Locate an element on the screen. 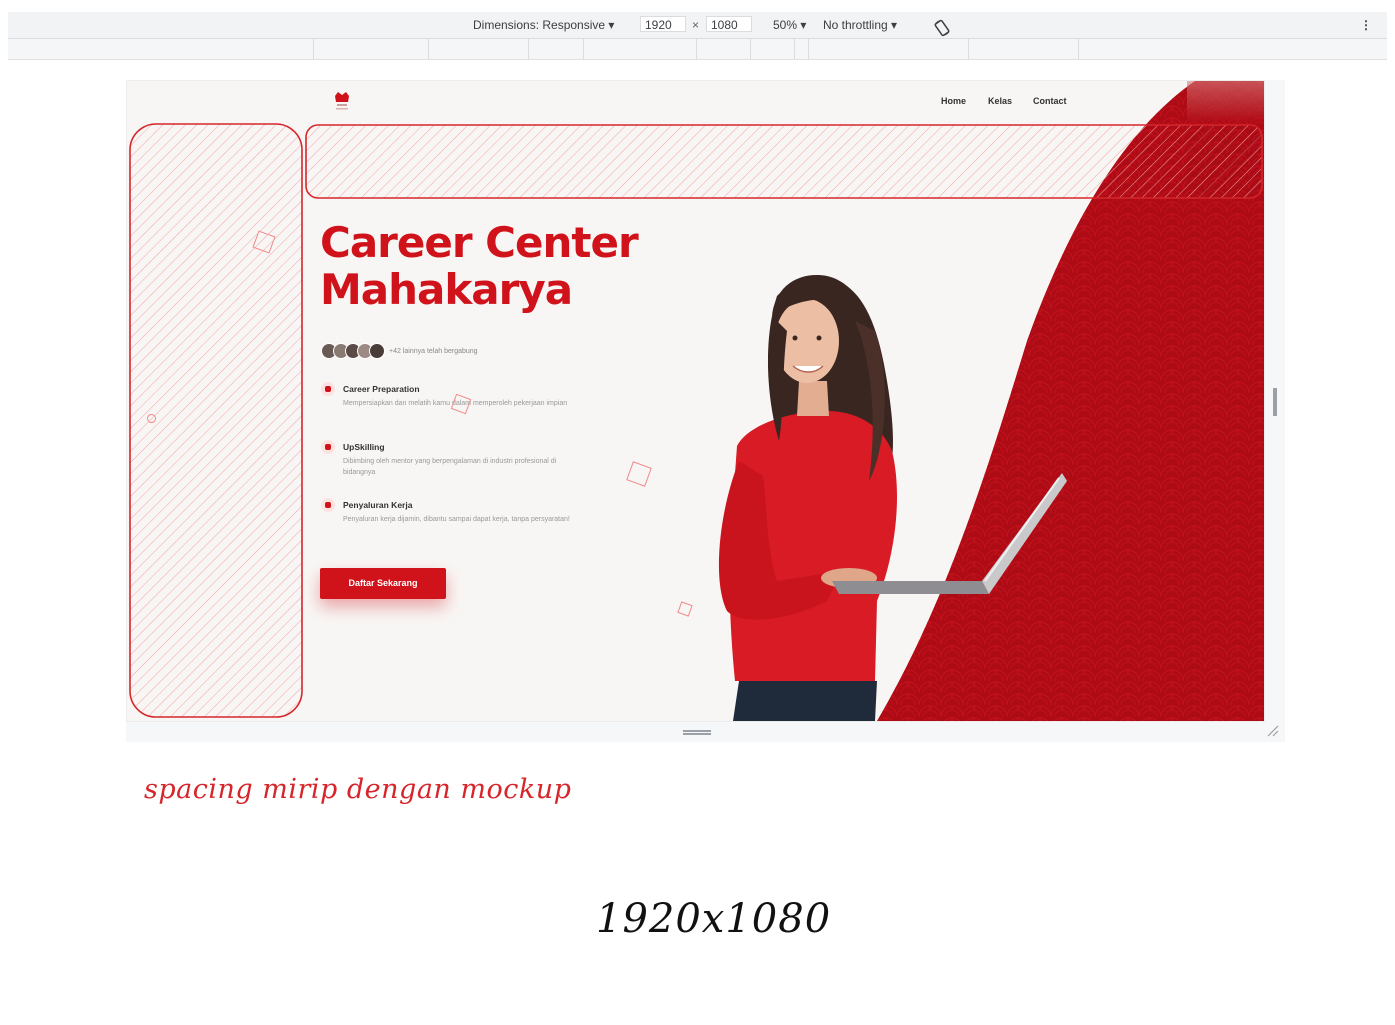  width-input: 1920 is located at coordinates (663, 24).